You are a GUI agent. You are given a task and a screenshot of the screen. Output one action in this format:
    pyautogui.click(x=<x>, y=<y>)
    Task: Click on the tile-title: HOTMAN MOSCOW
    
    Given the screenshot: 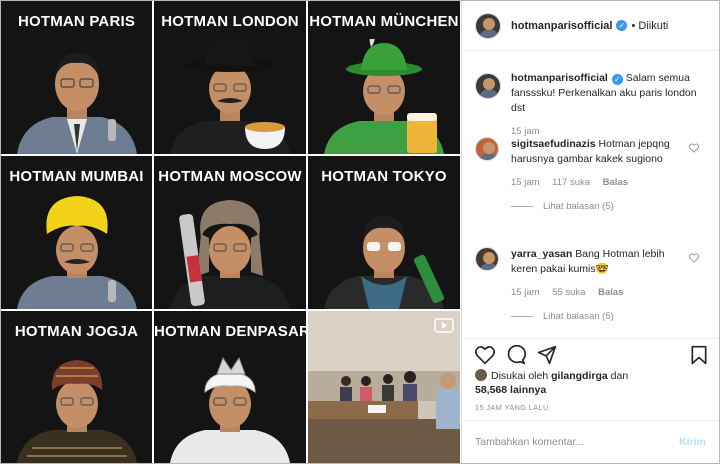 What is the action you would take?
    pyautogui.click(x=230, y=176)
    